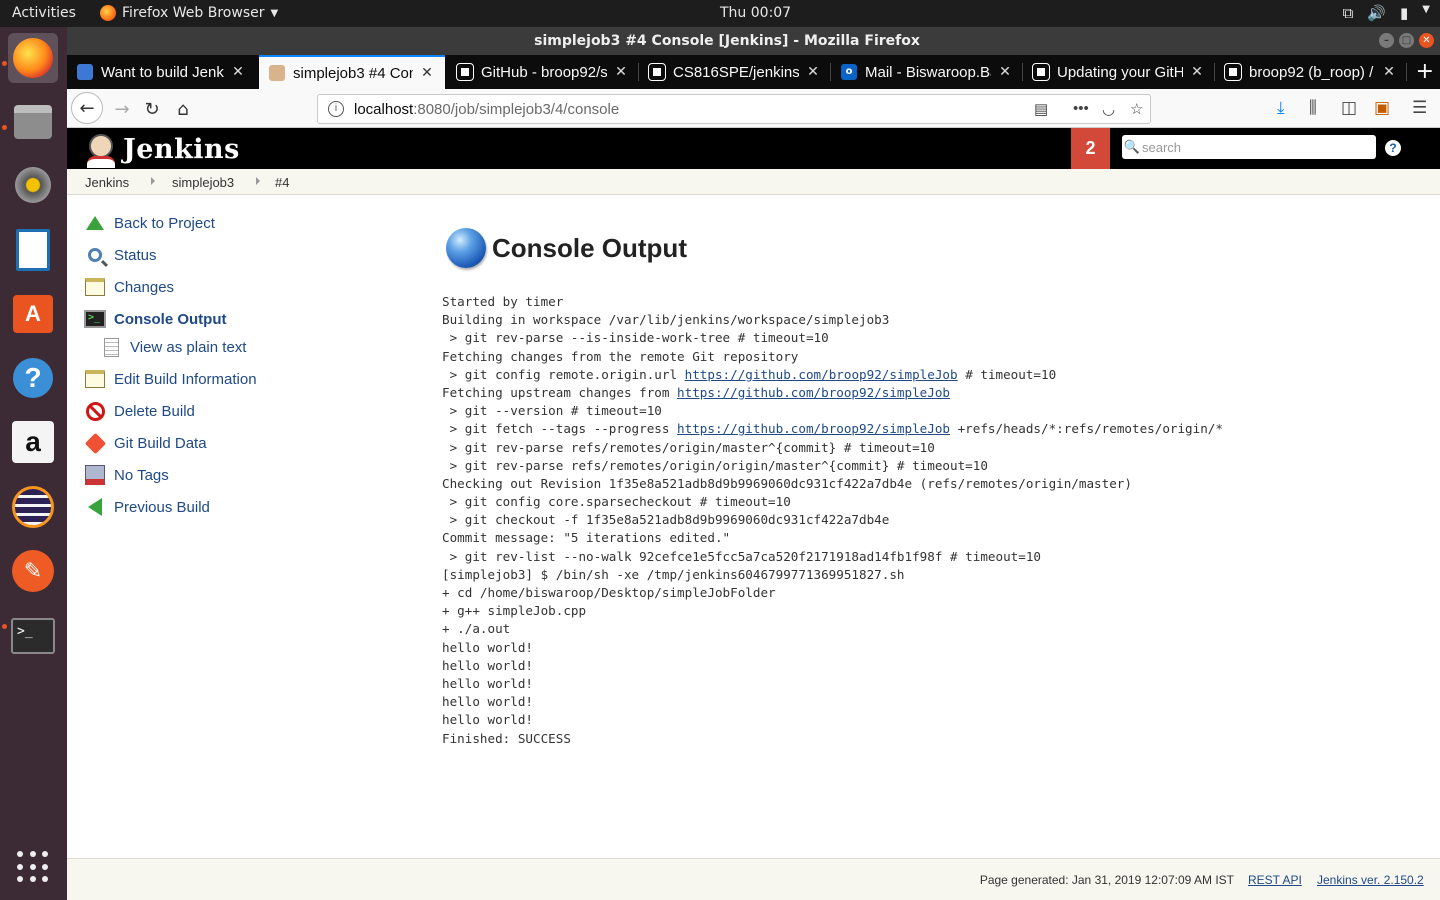 This screenshot has width=1440, height=900. I want to click on dock-firefox, so click(33, 58).